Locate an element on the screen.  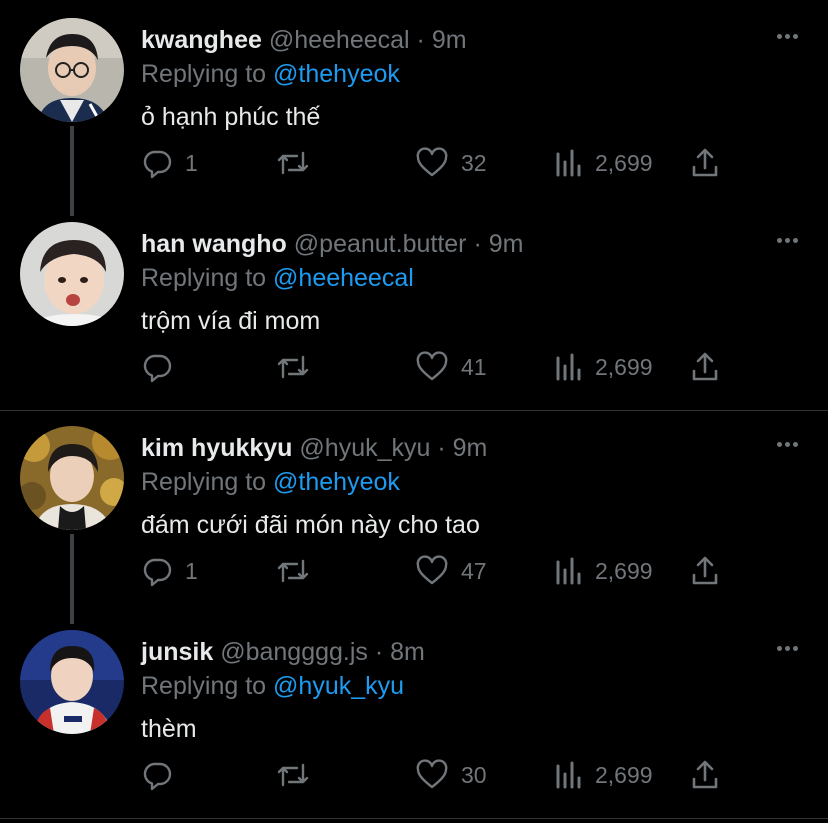
like-button: 30 is located at coordinates (451, 775).